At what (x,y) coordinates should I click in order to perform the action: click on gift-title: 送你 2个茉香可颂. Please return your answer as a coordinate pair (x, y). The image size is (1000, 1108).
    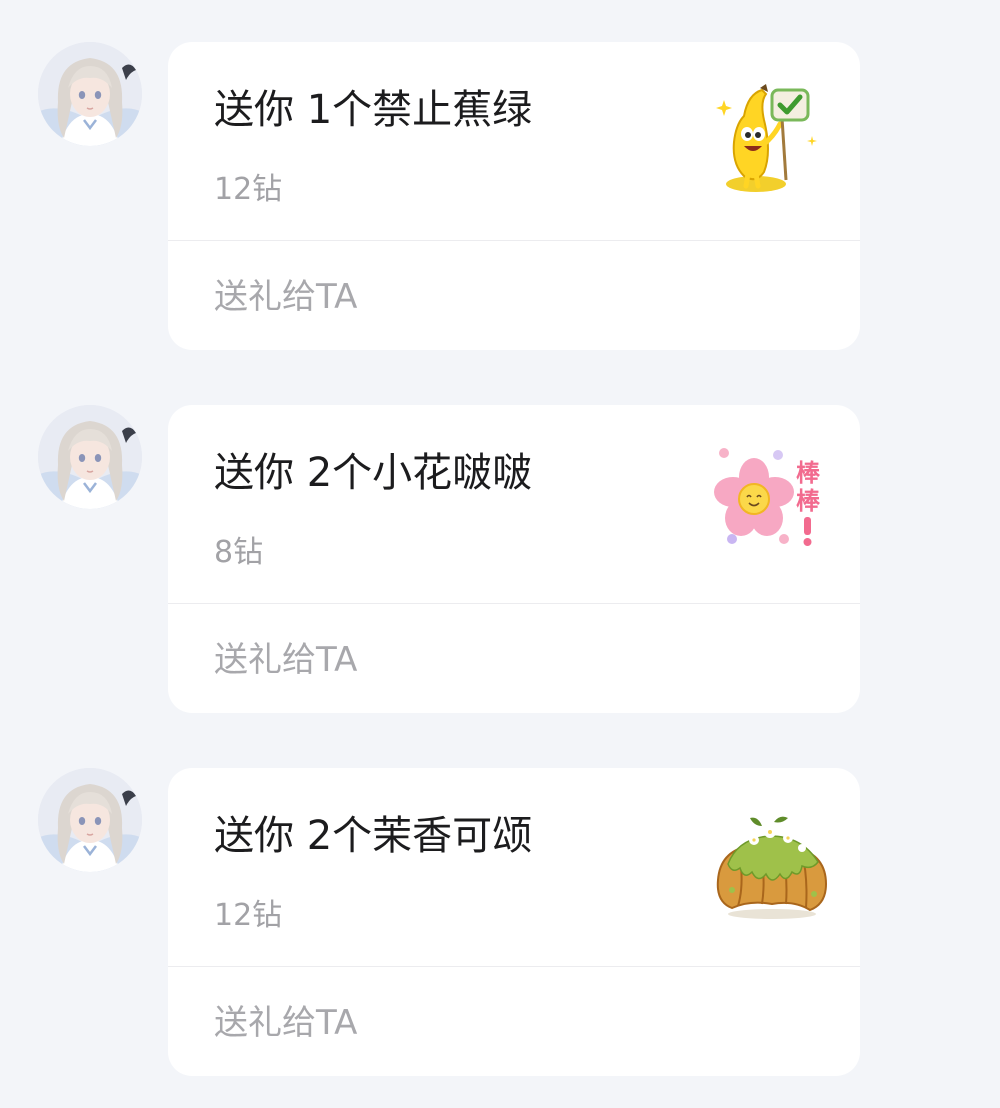
    Looking at the image, I should click on (373, 836).